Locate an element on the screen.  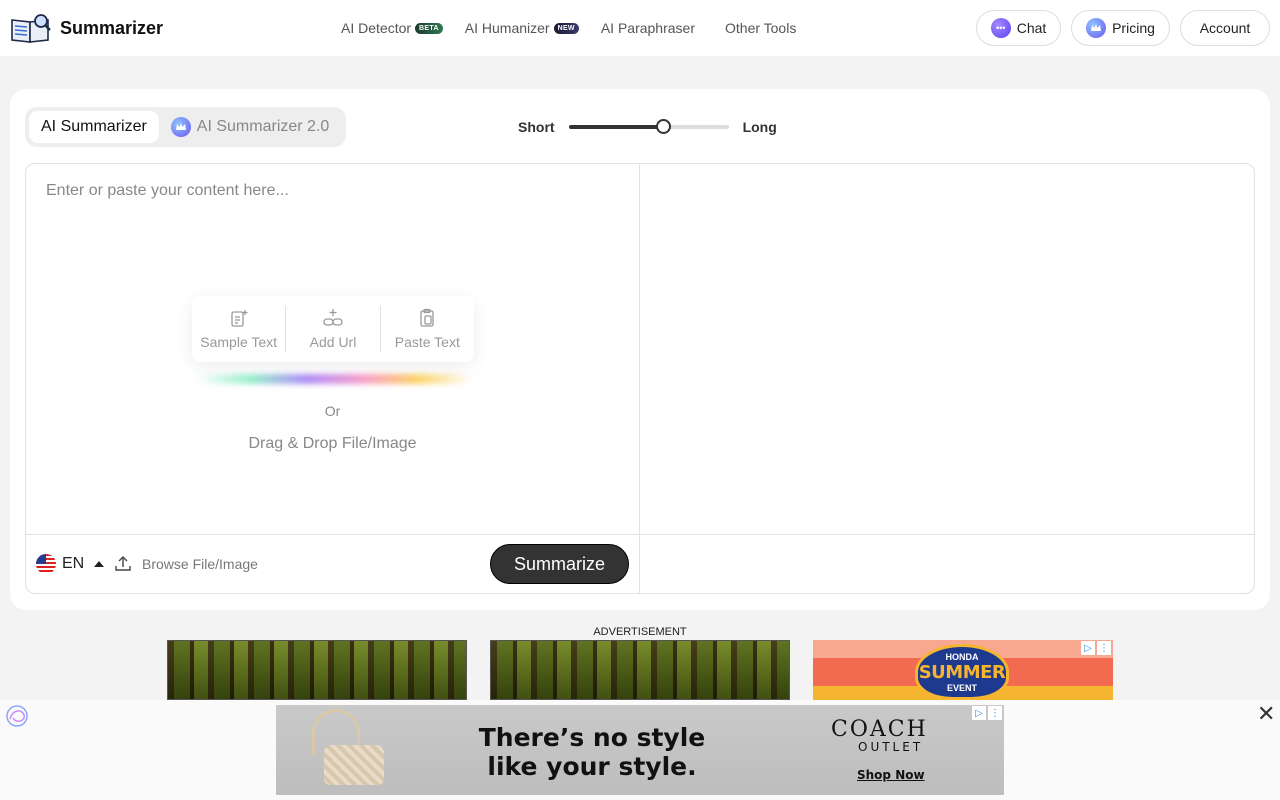
sample-text-icon is located at coordinates (239, 318).